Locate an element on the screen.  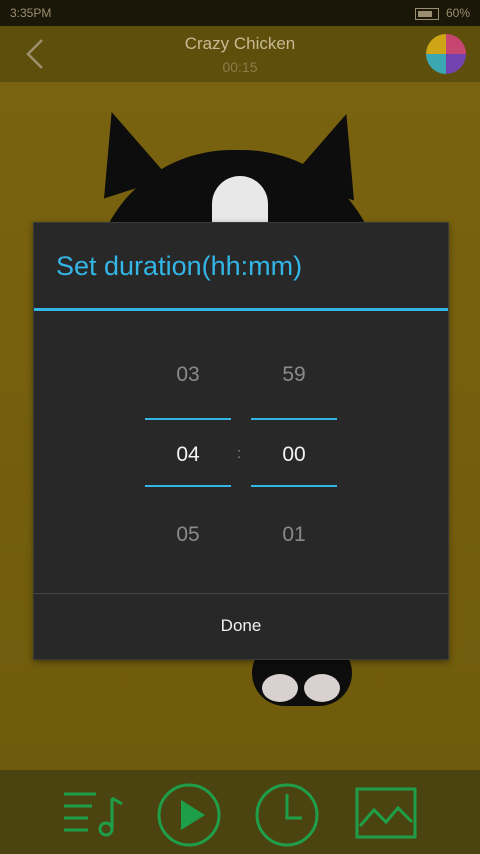
minutes-bottom-line is located at coordinates (294, 486).